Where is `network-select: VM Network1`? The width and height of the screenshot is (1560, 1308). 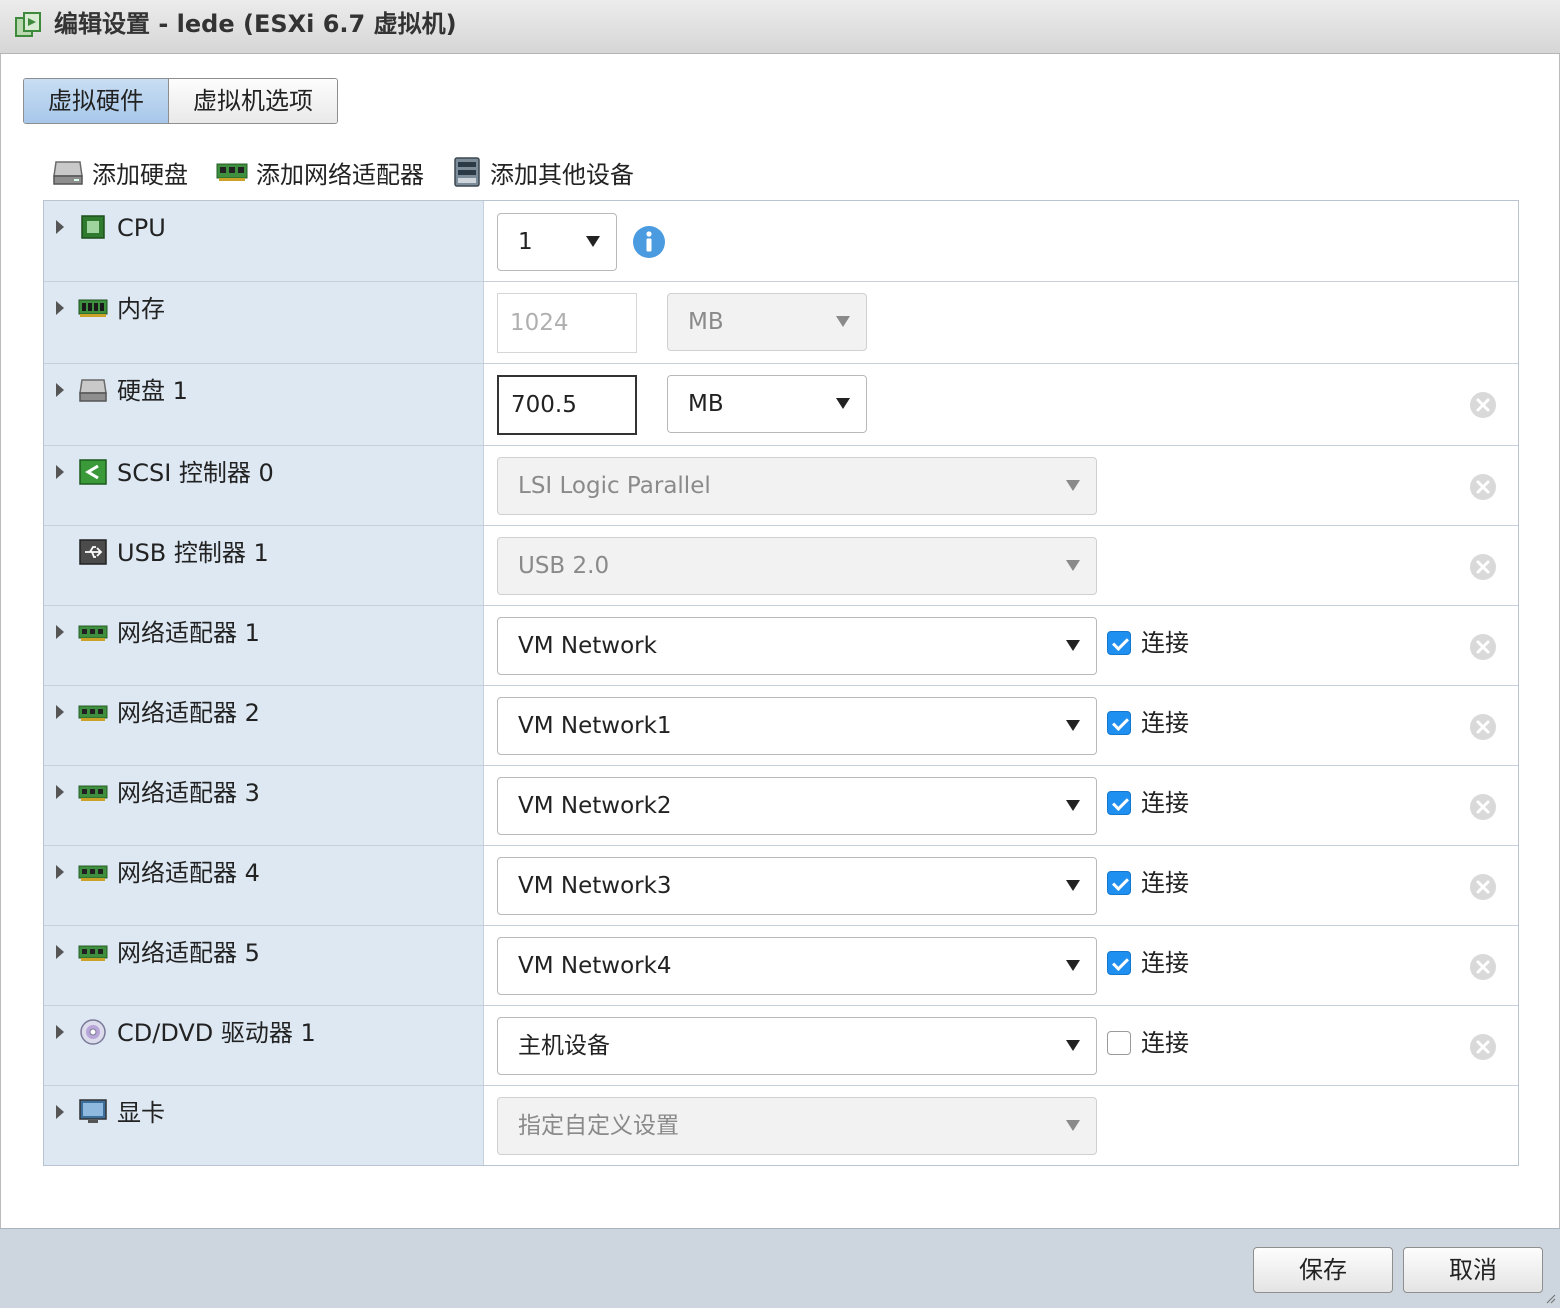
network-select: VM Network1 is located at coordinates (797, 726).